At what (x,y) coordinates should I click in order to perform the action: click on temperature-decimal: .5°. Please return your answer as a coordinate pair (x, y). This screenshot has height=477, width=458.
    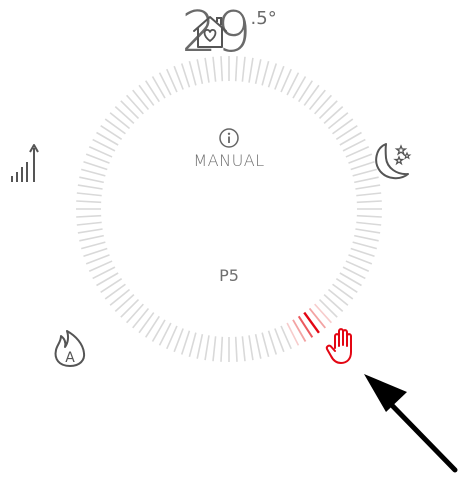
    Looking at the image, I should click on (263, 18).